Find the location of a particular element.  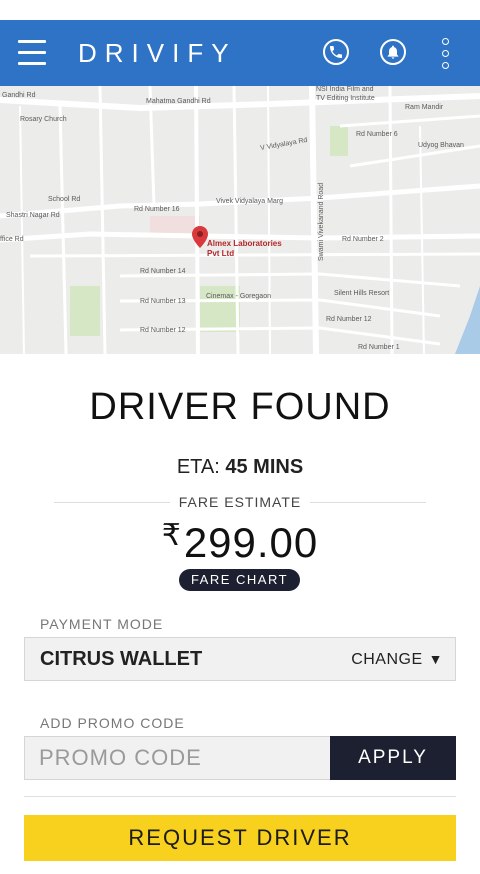

divider is located at coordinates (240, 796).